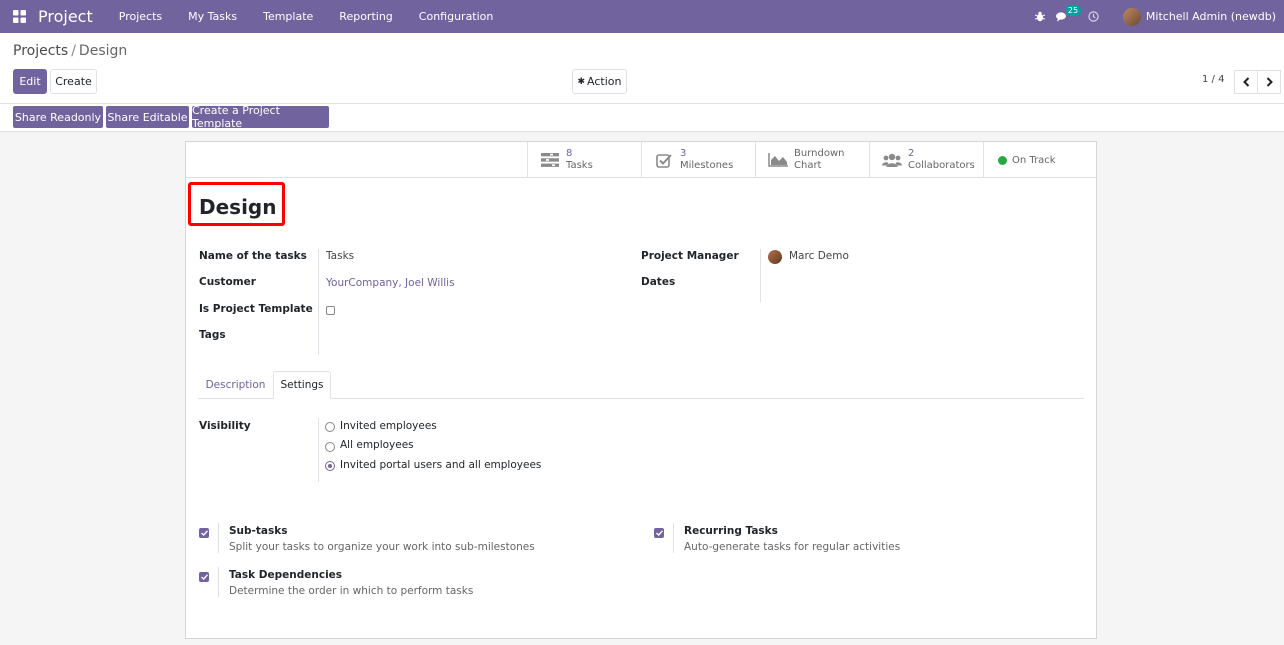 Image resolution: width=1284 pixels, height=645 pixels. I want to click on visibility-option-label: Invited portal users and all employees, so click(441, 465).